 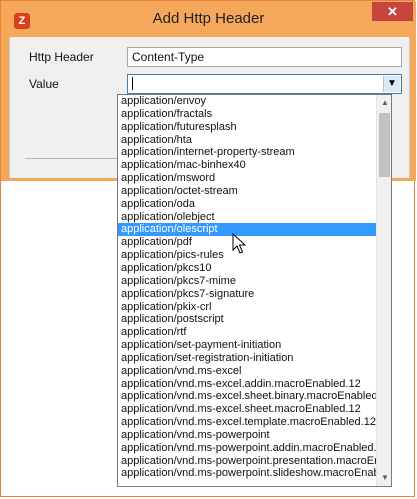 I want to click on http-header-label: Http Header, so click(x=61, y=57).